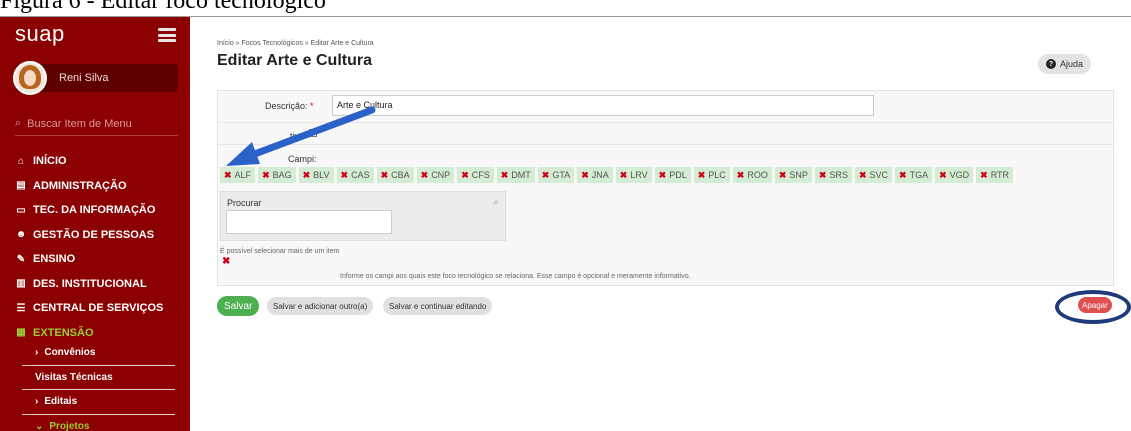 This screenshot has width=1131, height=431. I want to click on sidebar-item-central-de-servi-os: ☰ CENTRAL DE SERVIÇOS, so click(102, 308).